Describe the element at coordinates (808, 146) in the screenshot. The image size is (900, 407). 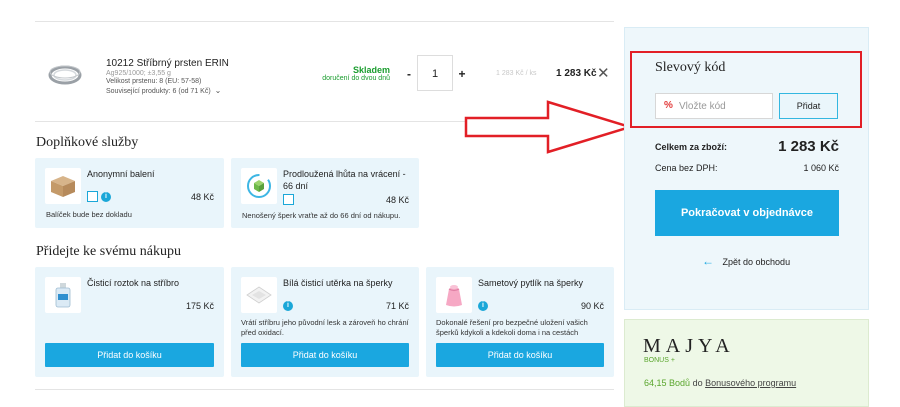
I see `total-value: 1 283 Kč` at that location.